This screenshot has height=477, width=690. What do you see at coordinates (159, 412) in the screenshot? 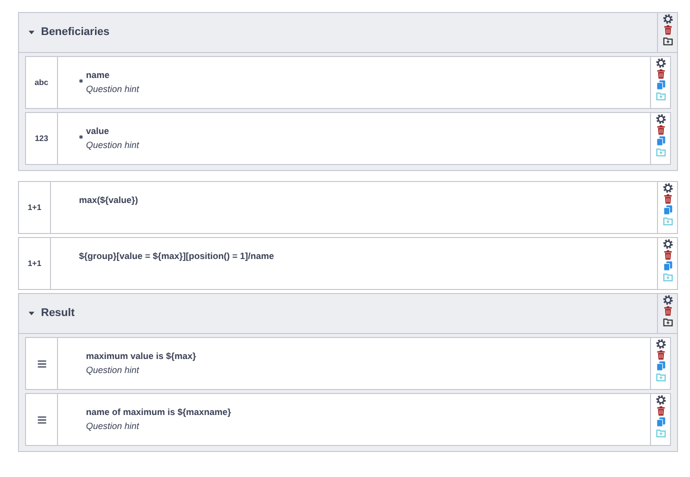
I see `question-title: name of maximum is ${maxname}` at bounding box center [159, 412].